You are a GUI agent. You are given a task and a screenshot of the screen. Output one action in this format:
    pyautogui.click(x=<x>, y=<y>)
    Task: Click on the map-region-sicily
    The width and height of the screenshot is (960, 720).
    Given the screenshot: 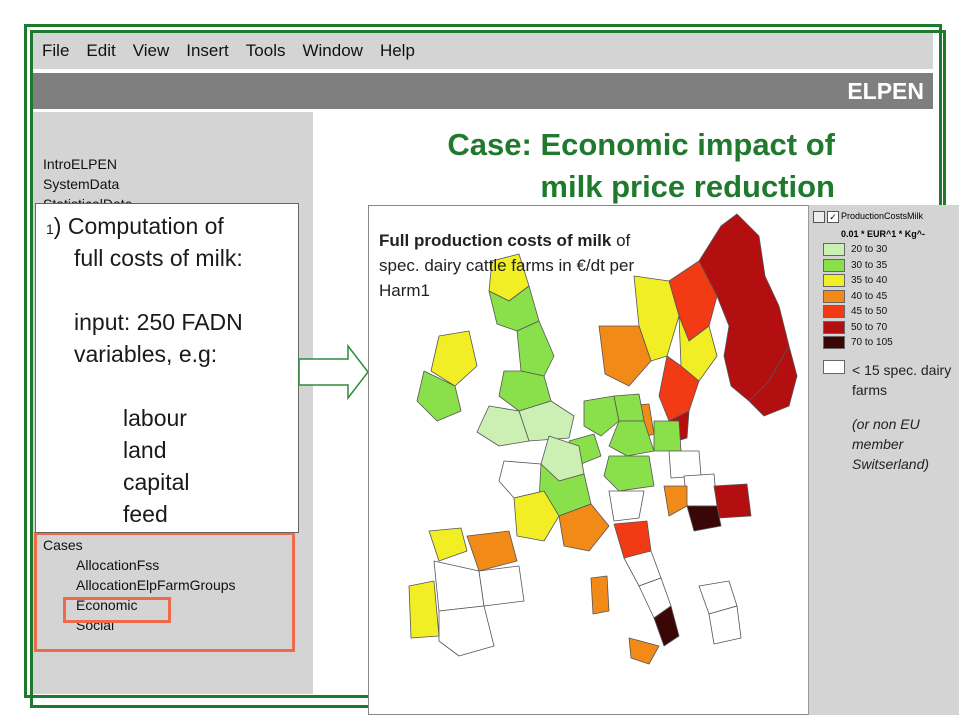 What is the action you would take?
    pyautogui.click(x=644, y=651)
    